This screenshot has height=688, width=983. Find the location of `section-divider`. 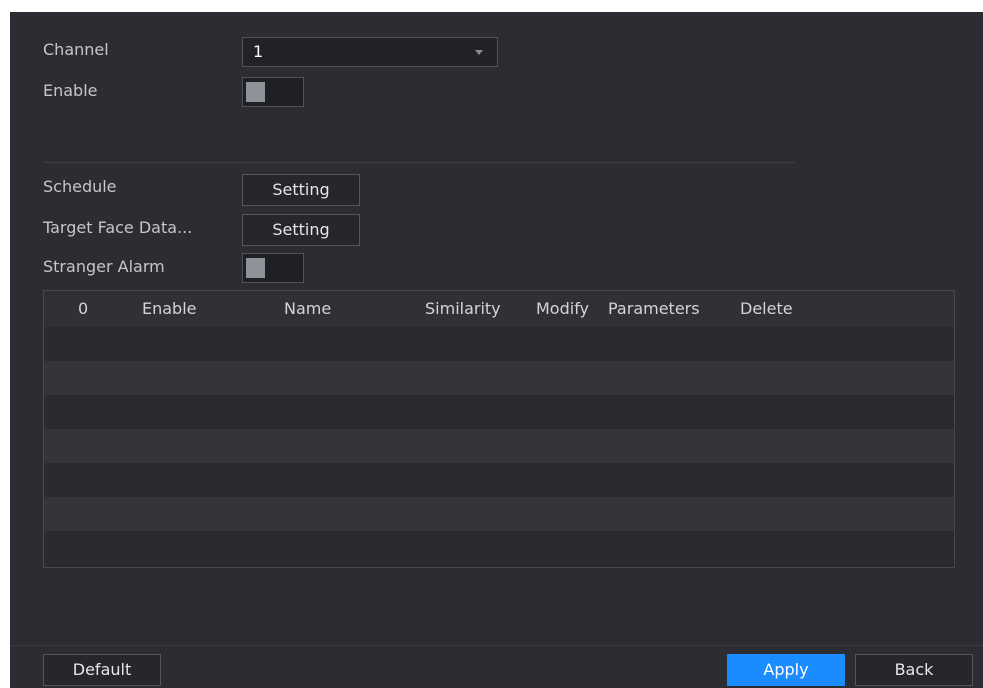

section-divider is located at coordinates (419, 162).